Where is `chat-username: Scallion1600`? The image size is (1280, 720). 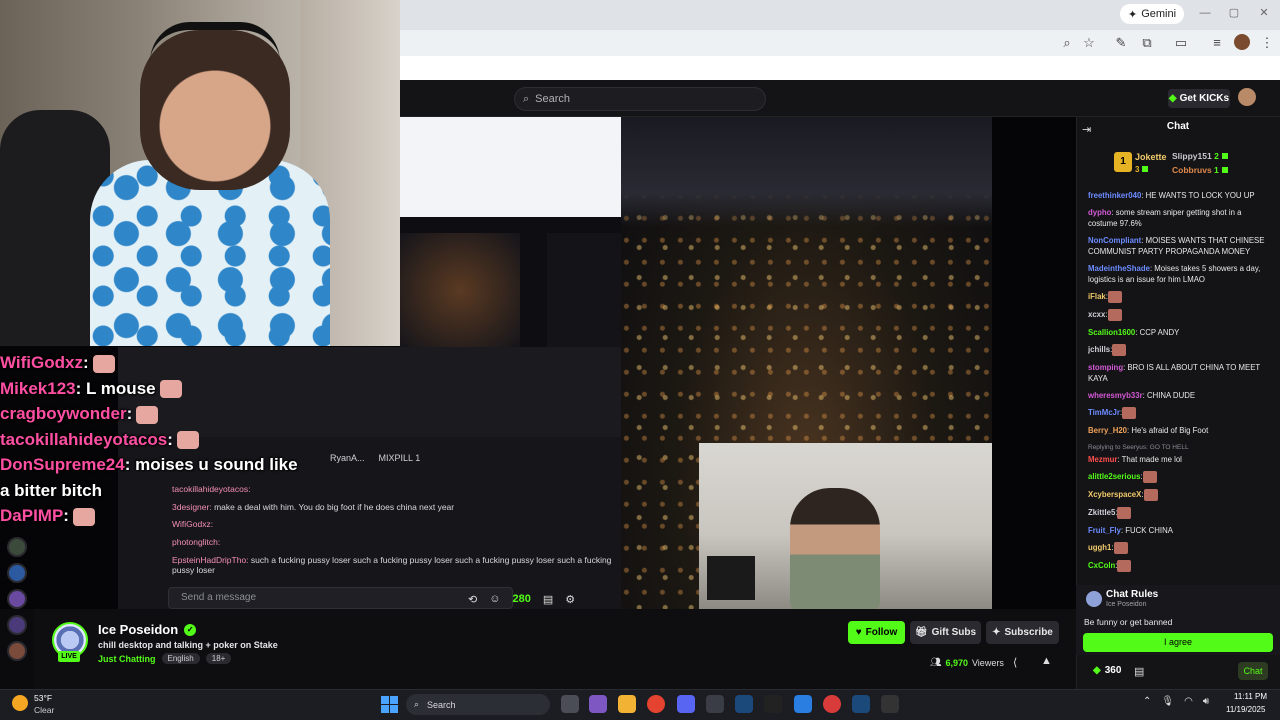
chat-username: Scallion1600 is located at coordinates (1111, 332).